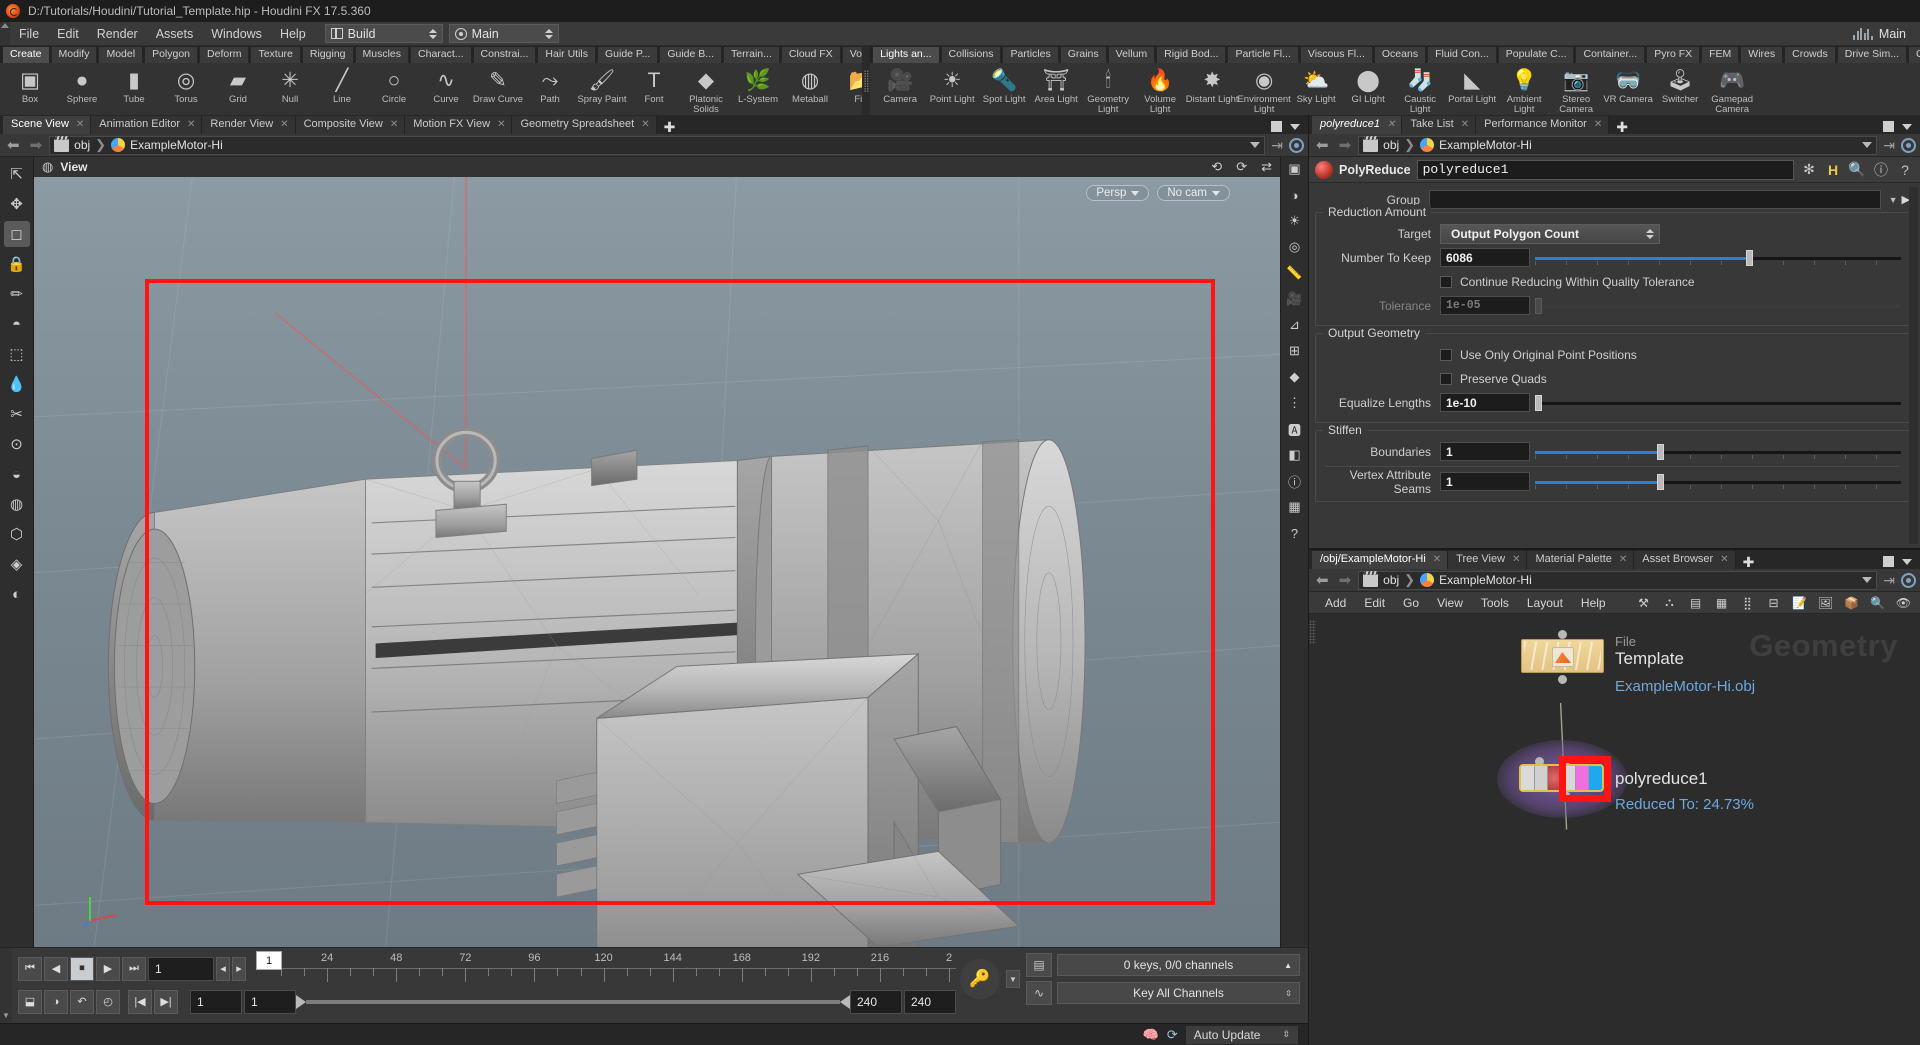 The height and width of the screenshot is (1045, 1920). What do you see at coordinates (1562, 656) in the screenshot?
I see `file-node` at bounding box center [1562, 656].